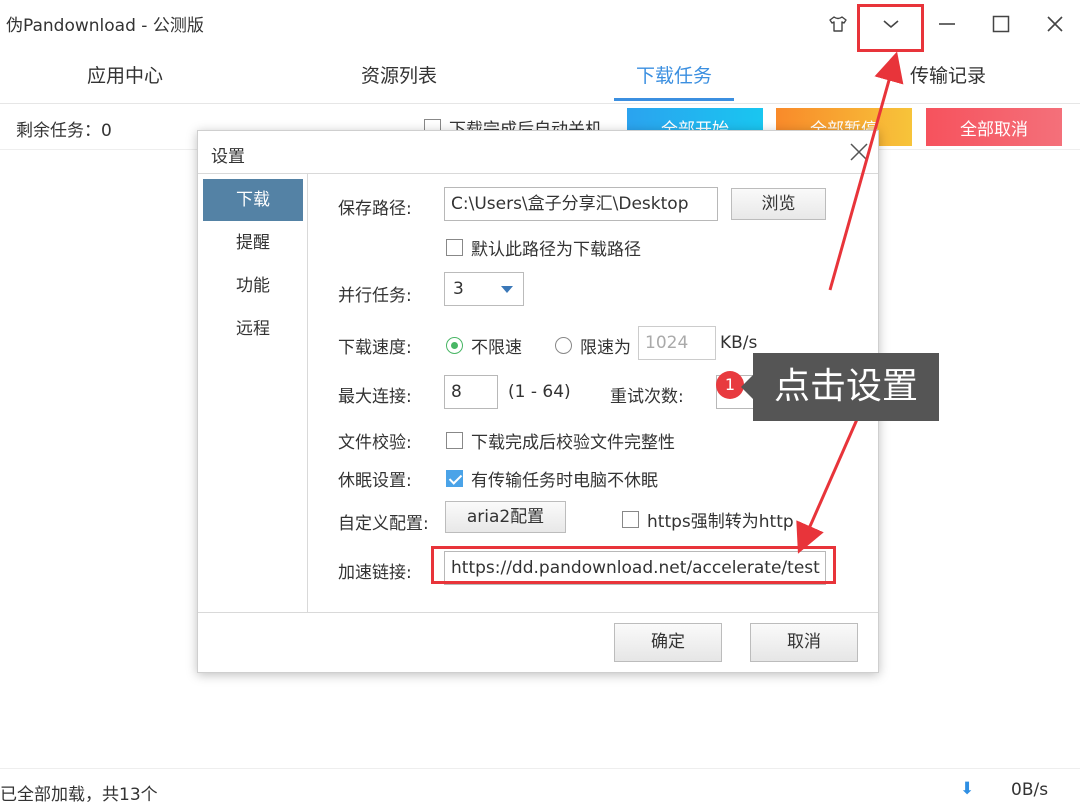  What do you see at coordinates (1055, 24) in the screenshot?
I see `close-icon` at bounding box center [1055, 24].